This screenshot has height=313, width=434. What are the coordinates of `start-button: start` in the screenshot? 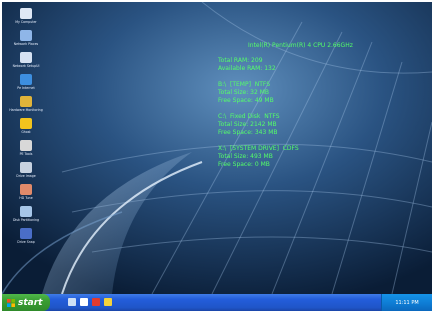 It's located at (26, 302).